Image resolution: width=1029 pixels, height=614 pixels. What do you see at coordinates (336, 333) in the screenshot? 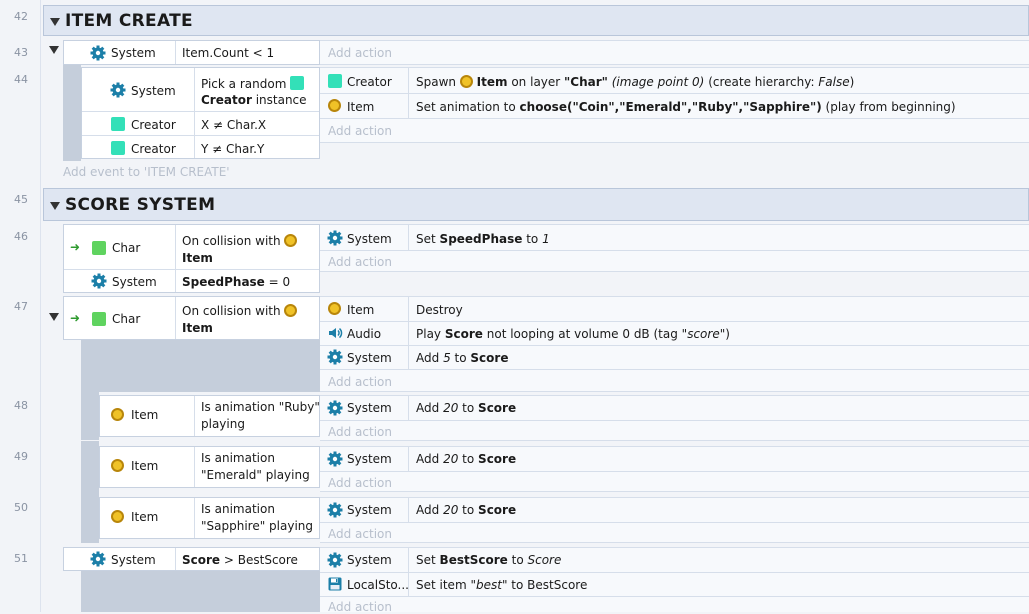
I see `speaker-icon` at bounding box center [336, 333].